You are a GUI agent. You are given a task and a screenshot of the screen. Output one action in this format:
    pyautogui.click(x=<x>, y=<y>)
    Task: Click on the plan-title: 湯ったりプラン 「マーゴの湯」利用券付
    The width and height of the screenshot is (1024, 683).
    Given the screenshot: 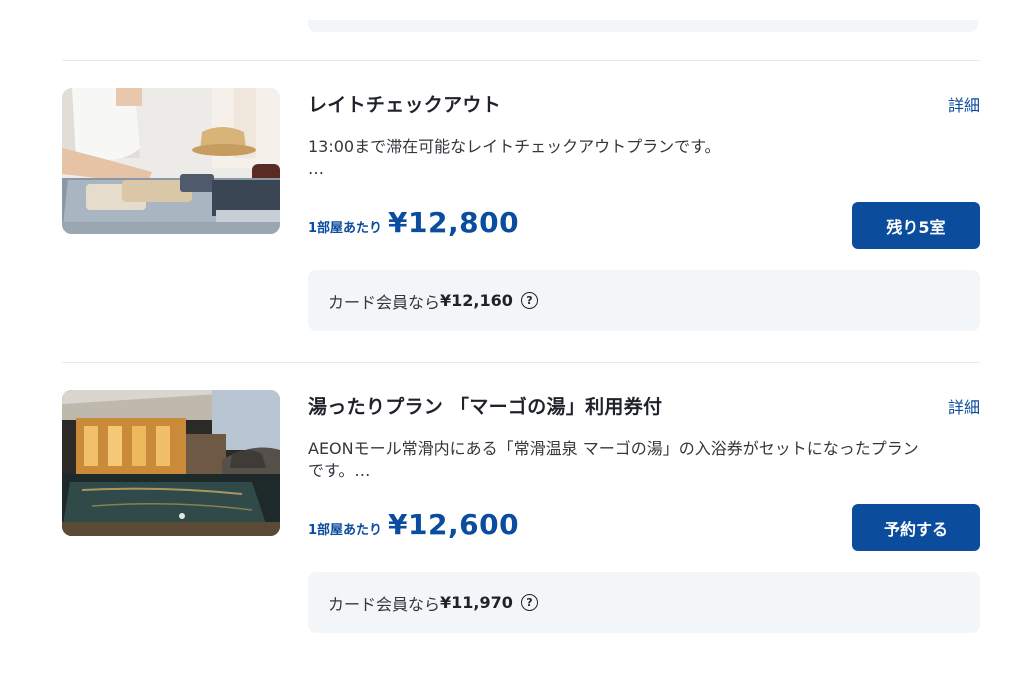 What is the action you would take?
    pyautogui.click(x=485, y=407)
    